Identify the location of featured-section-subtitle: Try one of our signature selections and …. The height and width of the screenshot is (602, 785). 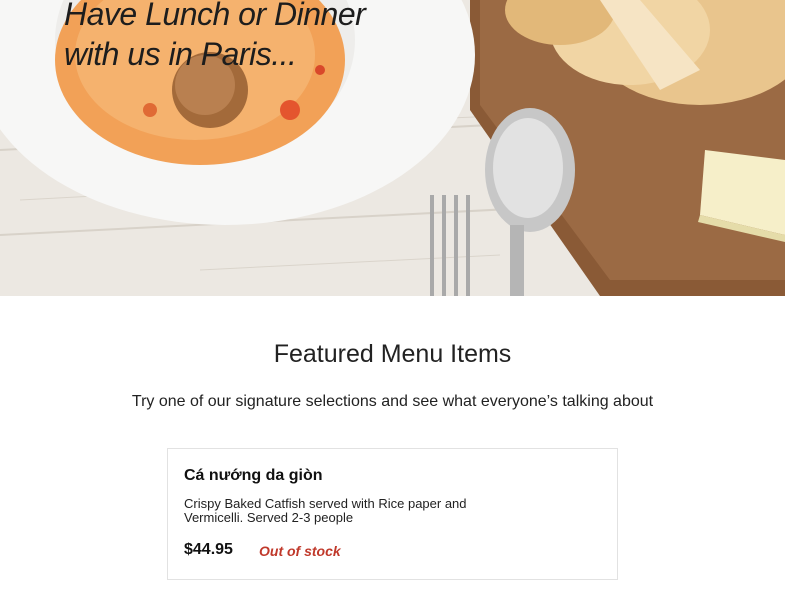
(392, 401).